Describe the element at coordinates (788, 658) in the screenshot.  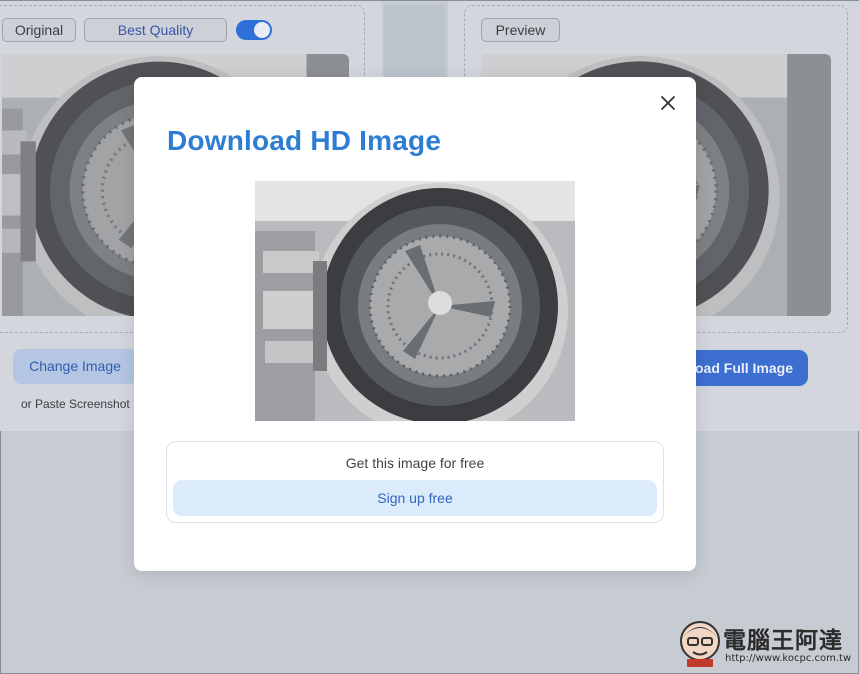
I see `watermark-url: http://www.kocpc.com.tw` at that location.